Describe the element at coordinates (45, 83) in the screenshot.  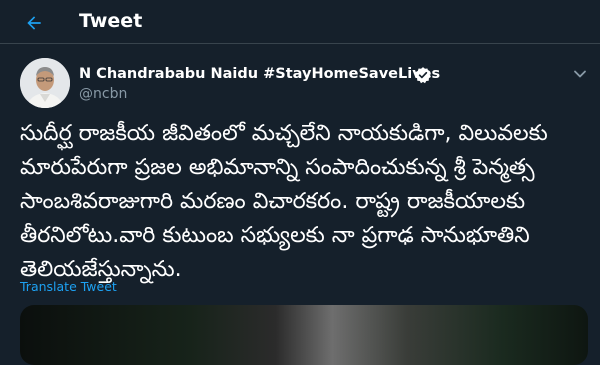
I see `avatar` at that location.